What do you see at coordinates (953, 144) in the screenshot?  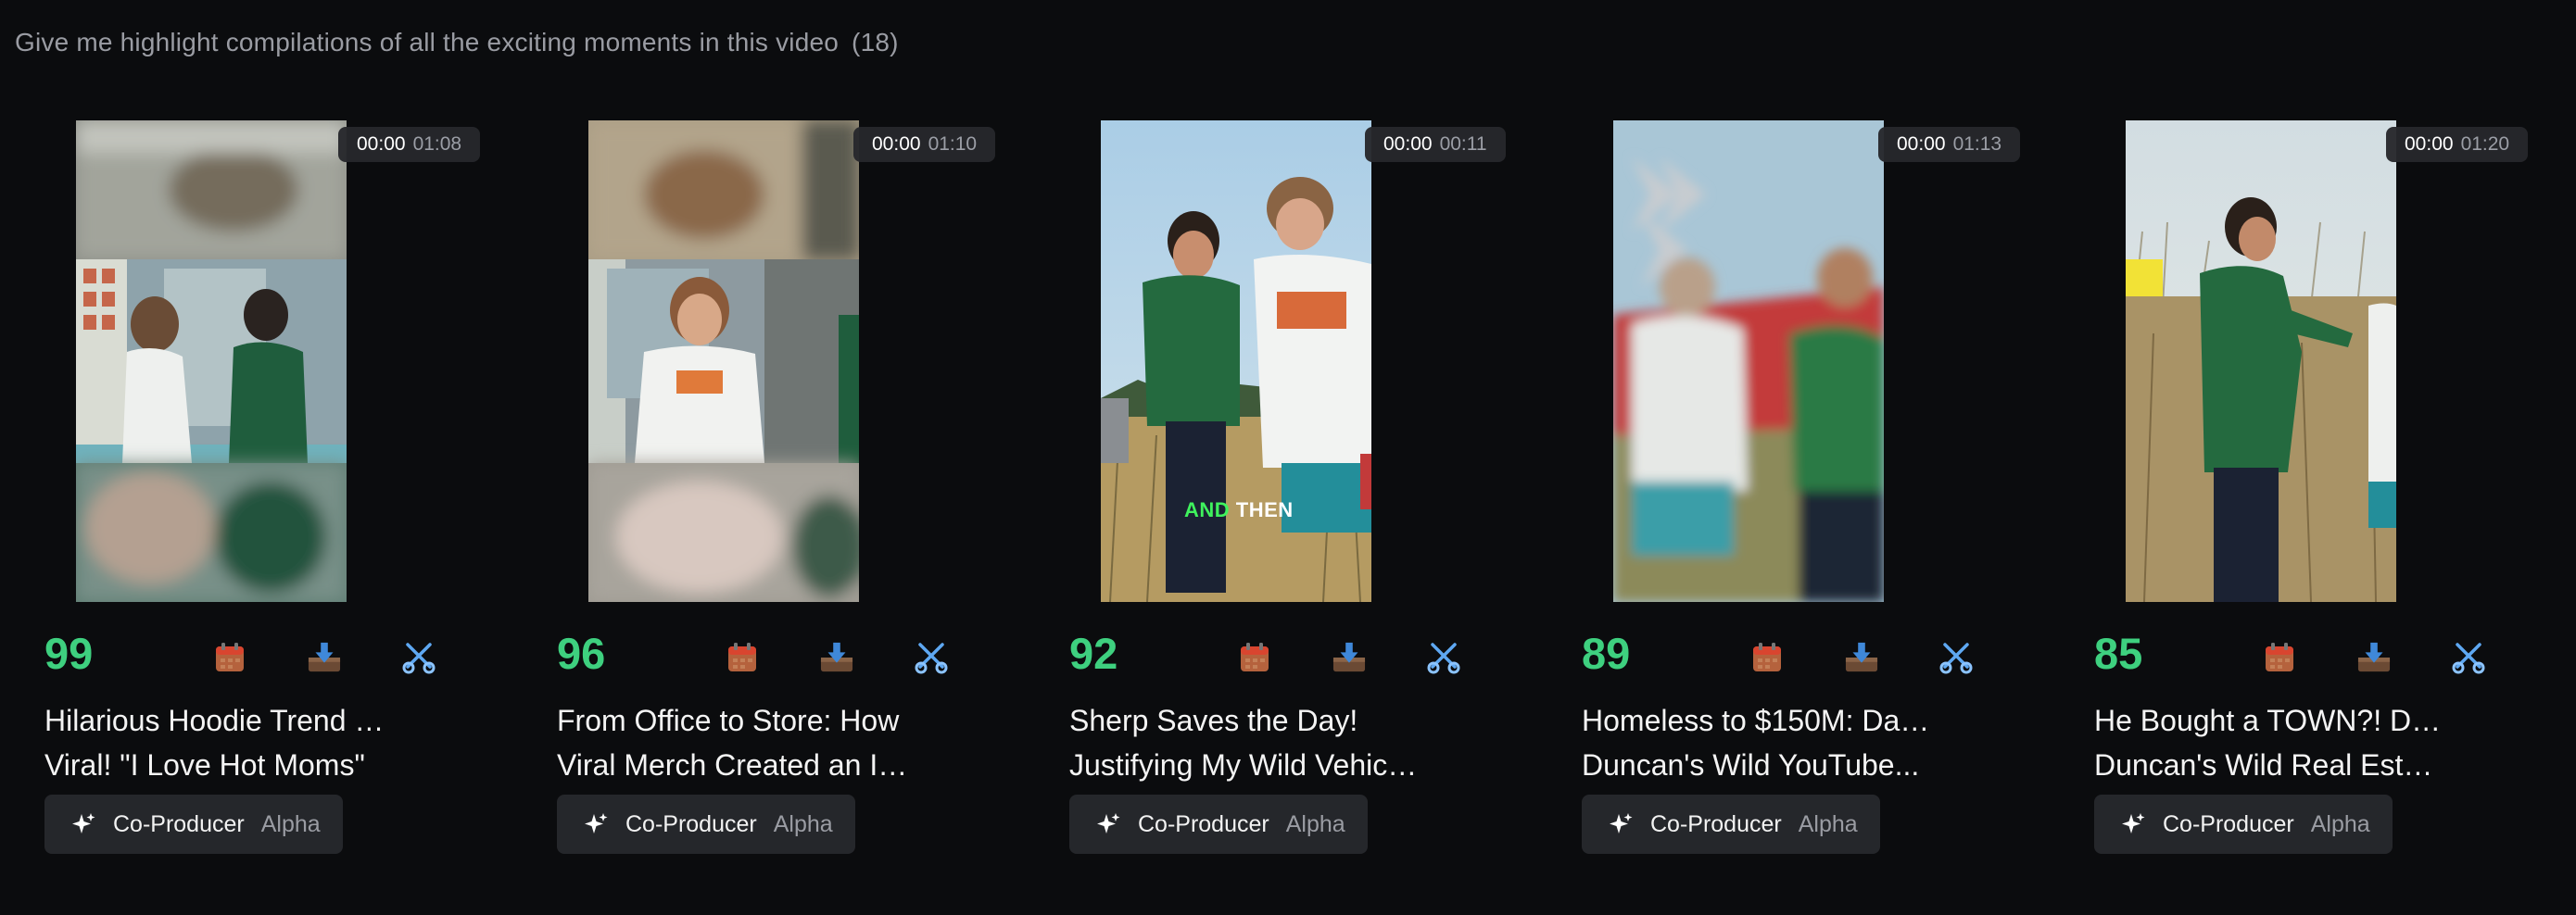 I see `total-time: 01:10` at bounding box center [953, 144].